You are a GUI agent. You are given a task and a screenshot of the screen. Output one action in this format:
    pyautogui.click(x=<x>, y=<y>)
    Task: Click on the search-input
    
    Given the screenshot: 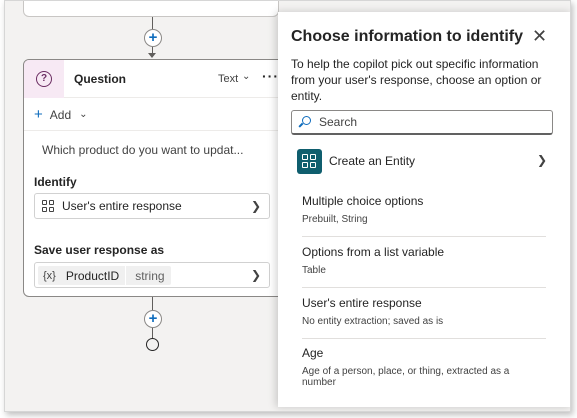 What is the action you would take?
    pyautogui.click(x=429, y=122)
    